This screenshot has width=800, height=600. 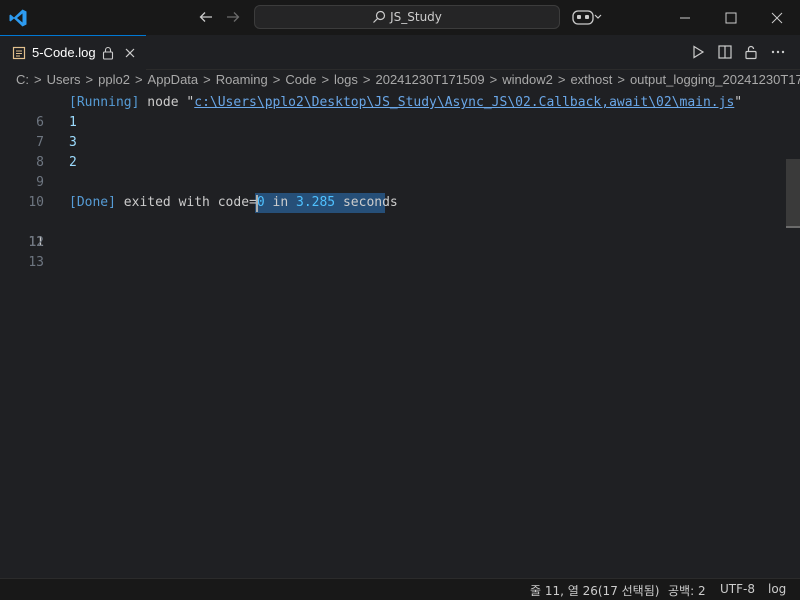 I want to click on maximize-icon, so click(x=731, y=17).